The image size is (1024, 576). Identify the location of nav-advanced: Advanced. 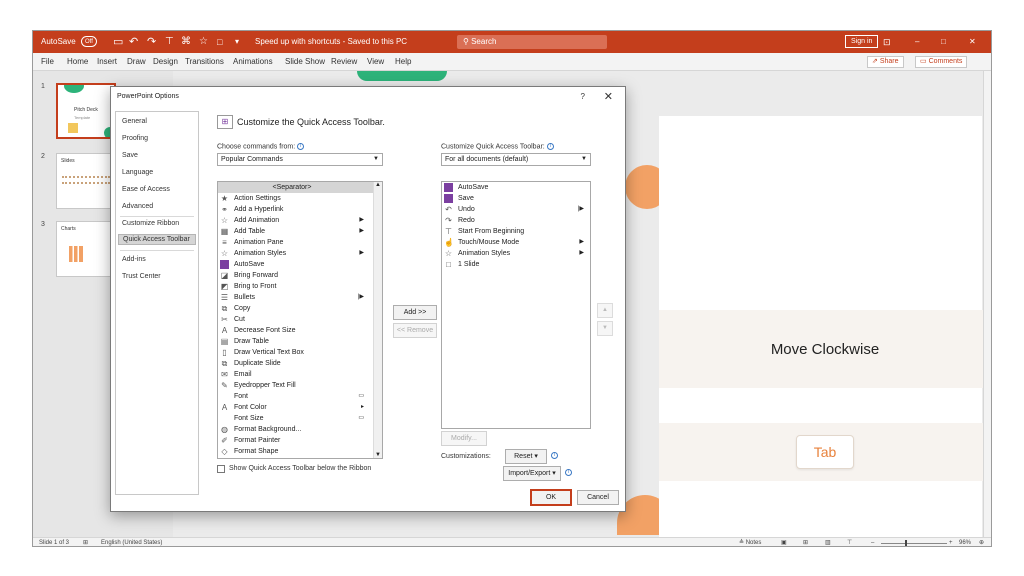
(137, 206).